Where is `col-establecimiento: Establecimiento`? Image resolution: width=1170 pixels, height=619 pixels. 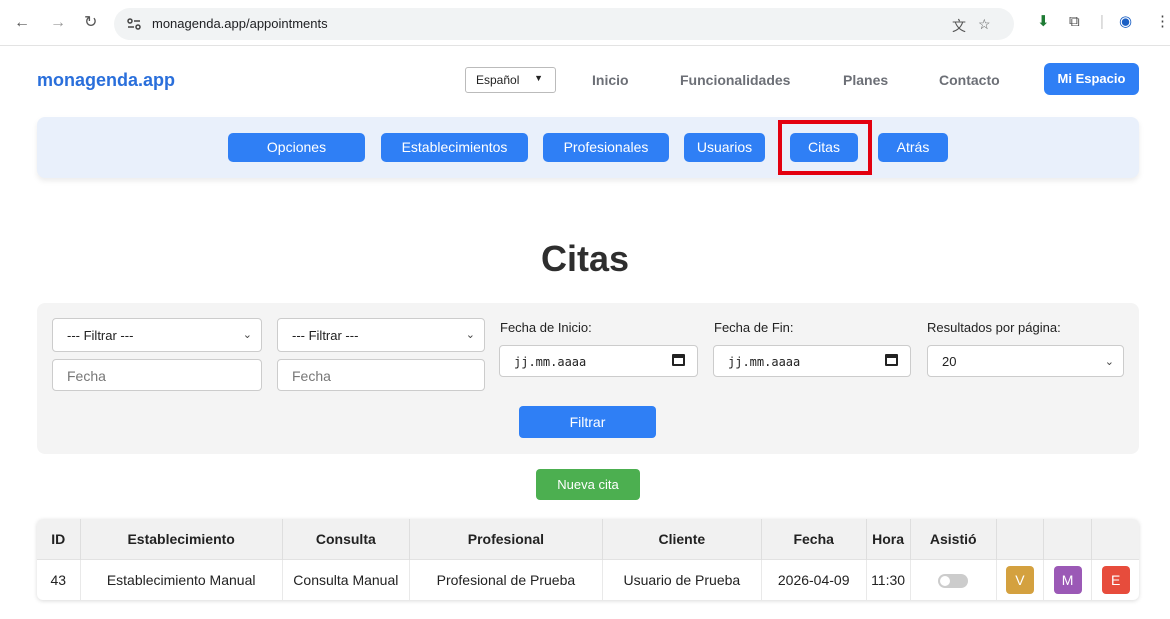 col-establecimiento: Establecimiento is located at coordinates (181, 539).